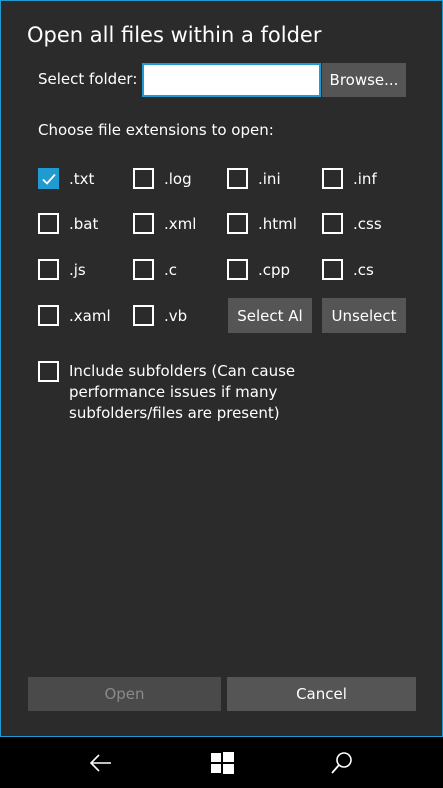 This screenshot has height=788, width=443. I want to click on checkbox-html: .html, so click(262, 223).